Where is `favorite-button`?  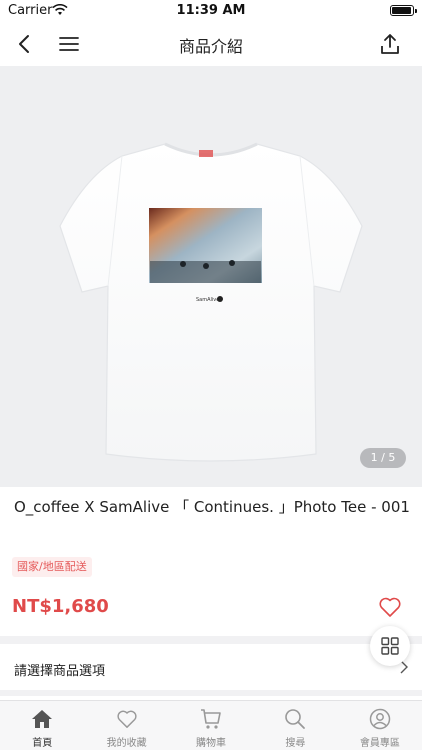
favorite-button is located at coordinates (390, 607).